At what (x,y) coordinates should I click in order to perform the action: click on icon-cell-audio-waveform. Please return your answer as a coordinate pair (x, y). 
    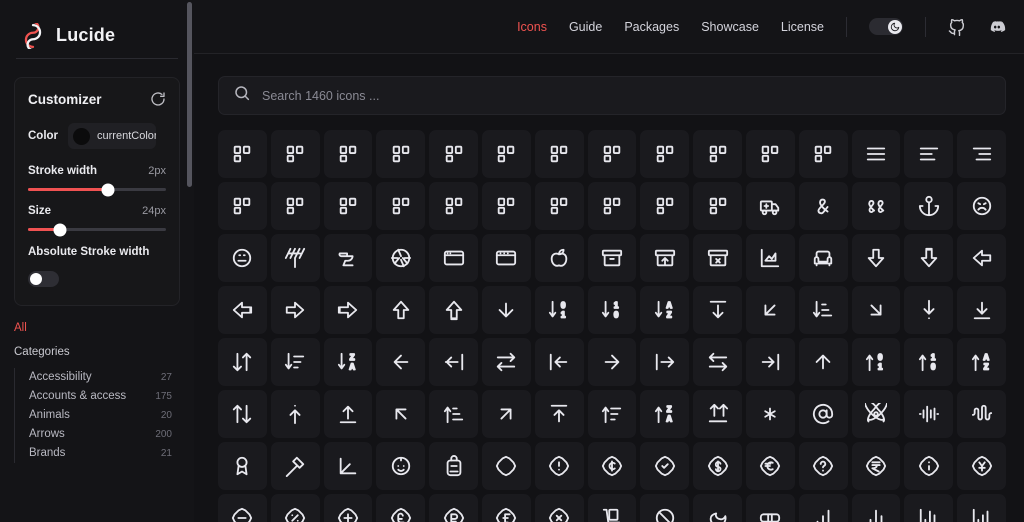
    Looking at the image, I should click on (981, 414).